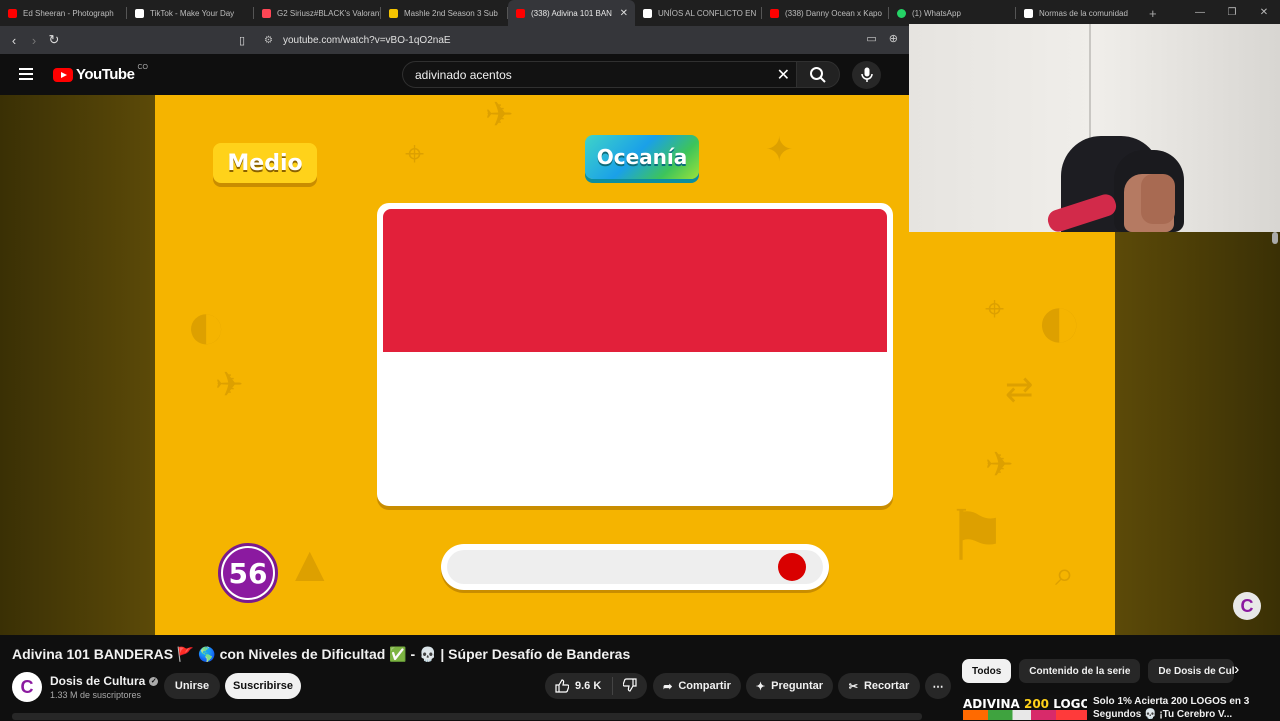 The height and width of the screenshot is (721, 1280). Describe the element at coordinates (879, 686) in the screenshot. I see `clip-button: ✂ Recortar` at that location.